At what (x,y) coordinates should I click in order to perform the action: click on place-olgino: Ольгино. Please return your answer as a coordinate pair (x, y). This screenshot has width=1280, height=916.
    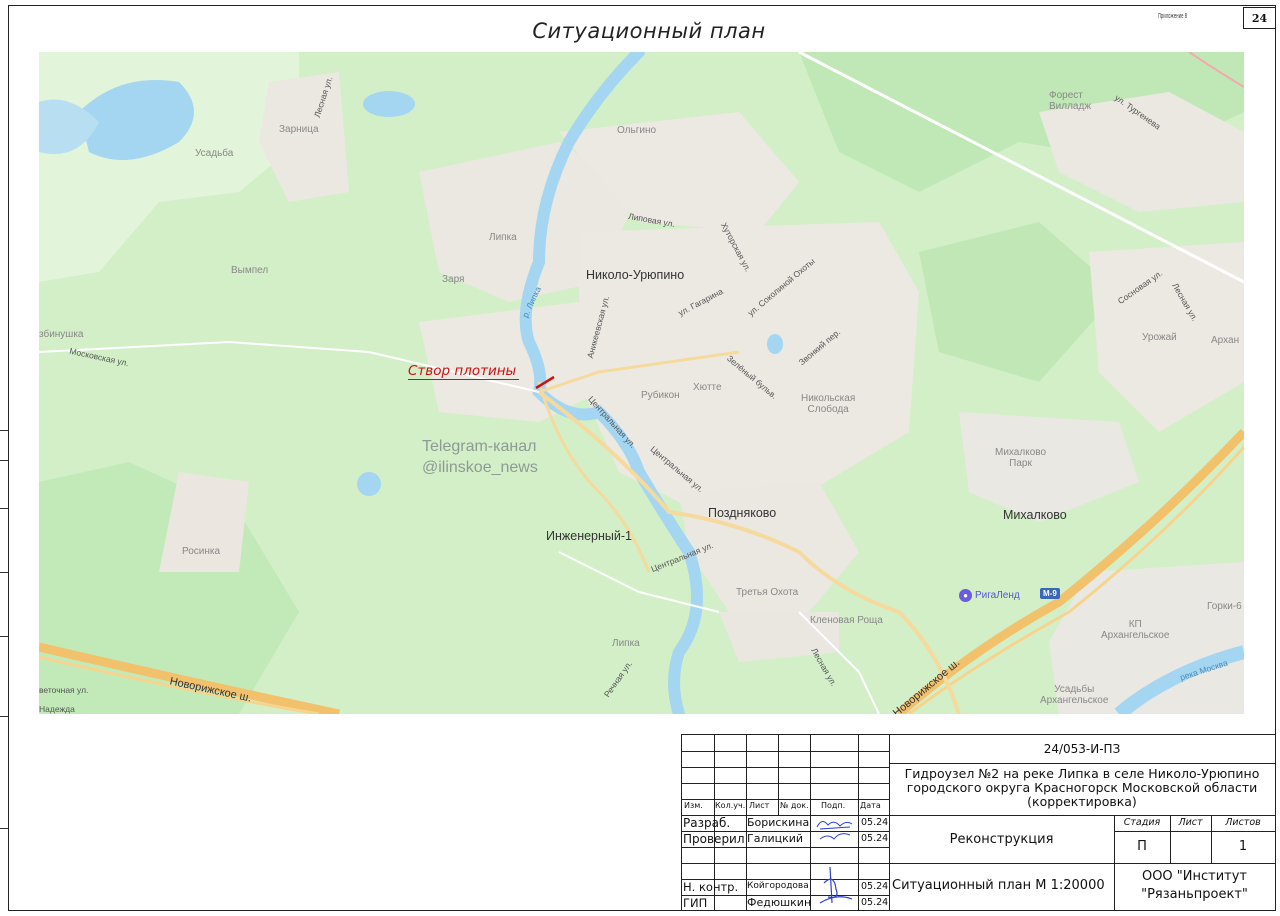
    Looking at the image, I should click on (637, 130).